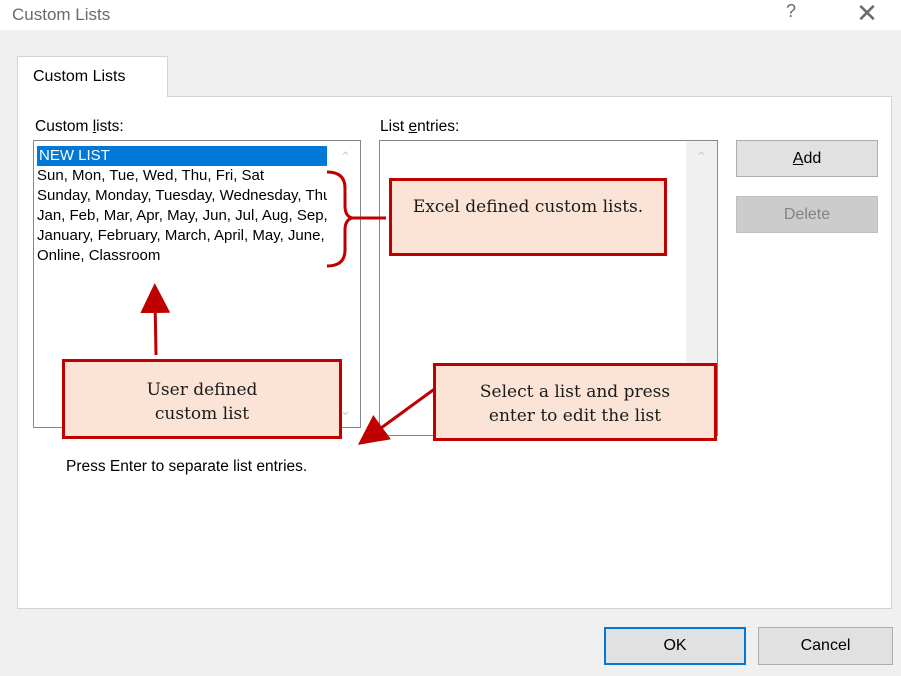 This screenshot has width=901, height=676. What do you see at coordinates (791, 14) in the screenshot?
I see `help-button: ?` at bounding box center [791, 14].